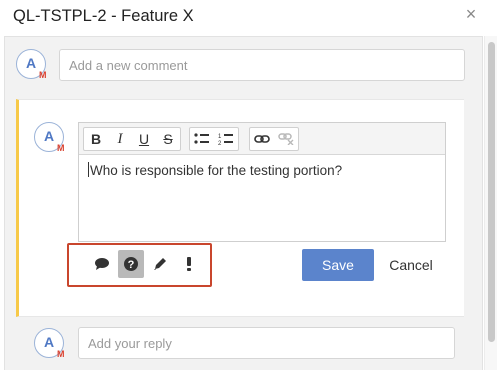  Describe the element at coordinates (220, 137) in the screenshot. I see `svg-text: 1` at that location.